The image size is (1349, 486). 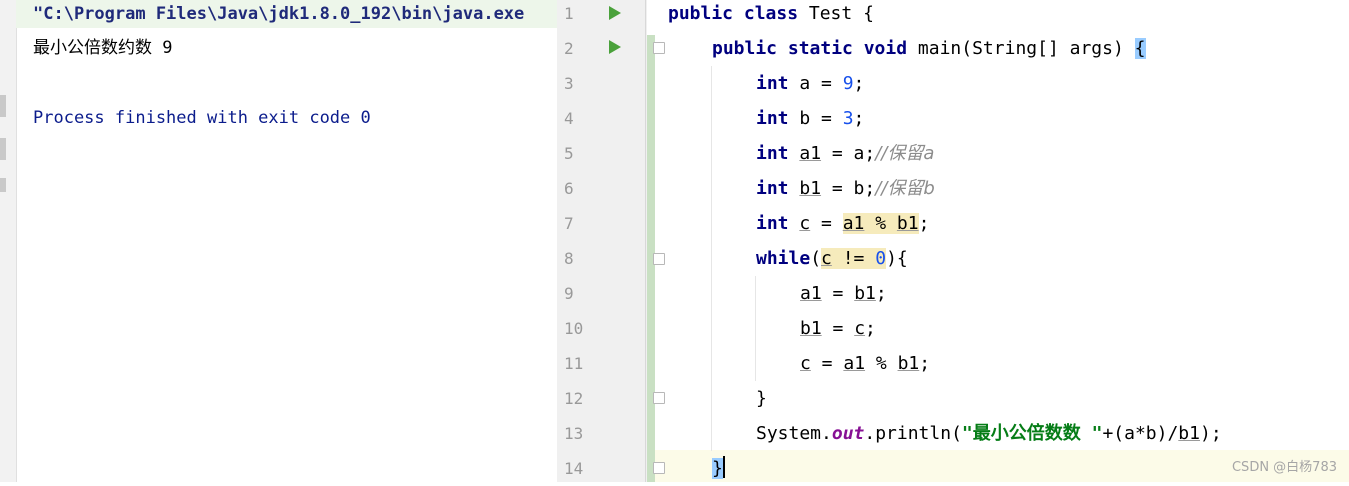 I want to click on line-number: 11, so click(x=574, y=363).